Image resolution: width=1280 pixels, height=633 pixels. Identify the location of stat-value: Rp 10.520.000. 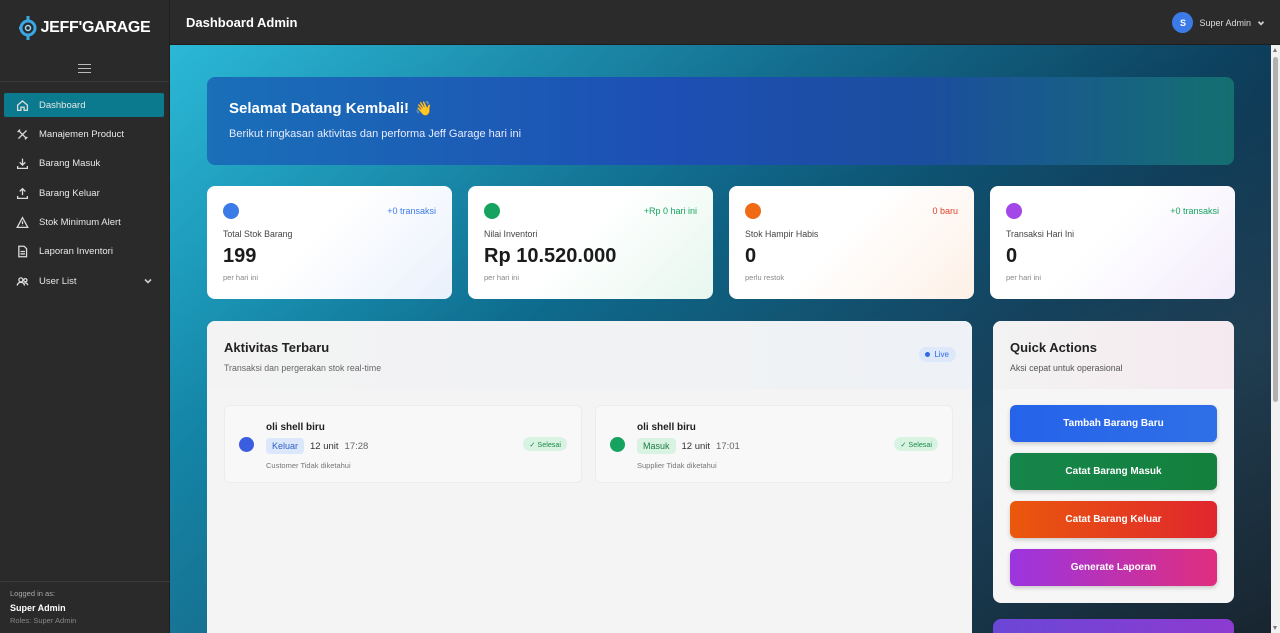
(550, 256).